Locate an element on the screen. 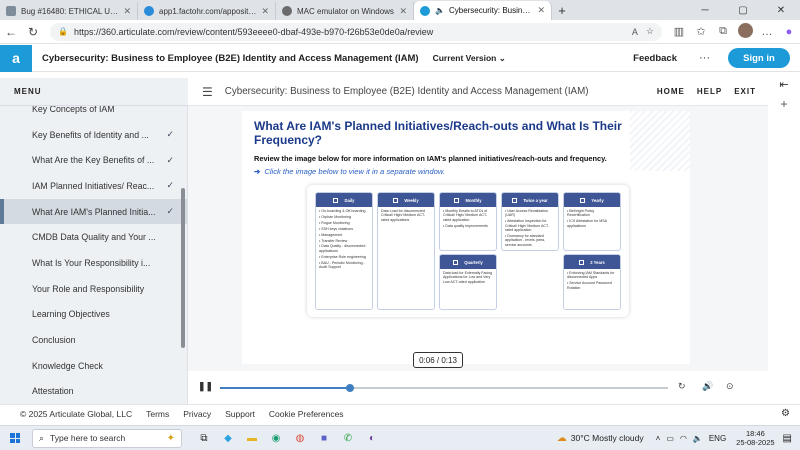  feedback-button: Feedback is located at coordinates (655, 58).